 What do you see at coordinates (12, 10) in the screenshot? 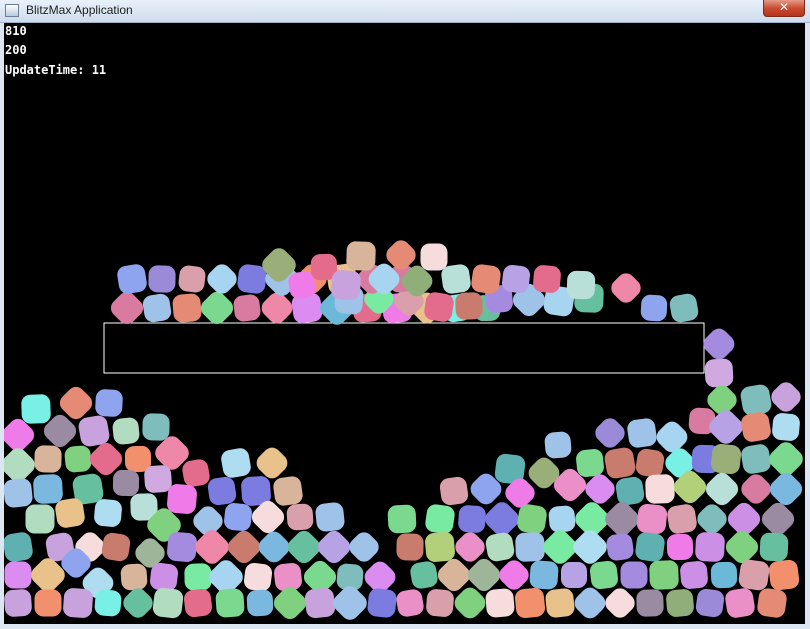
I see `window-app-icon` at bounding box center [12, 10].